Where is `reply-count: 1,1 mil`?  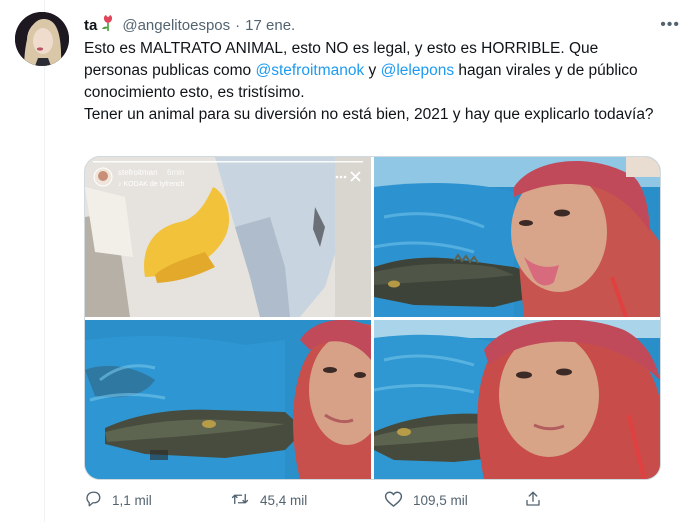 reply-count: 1,1 mil is located at coordinates (132, 500).